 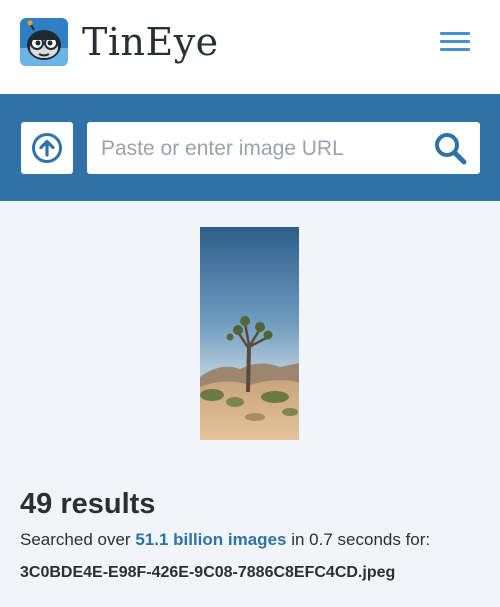 What do you see at coordinates (261, 149) in the screenshot?
I see `image-url-input` at bounding box center [261, 149].